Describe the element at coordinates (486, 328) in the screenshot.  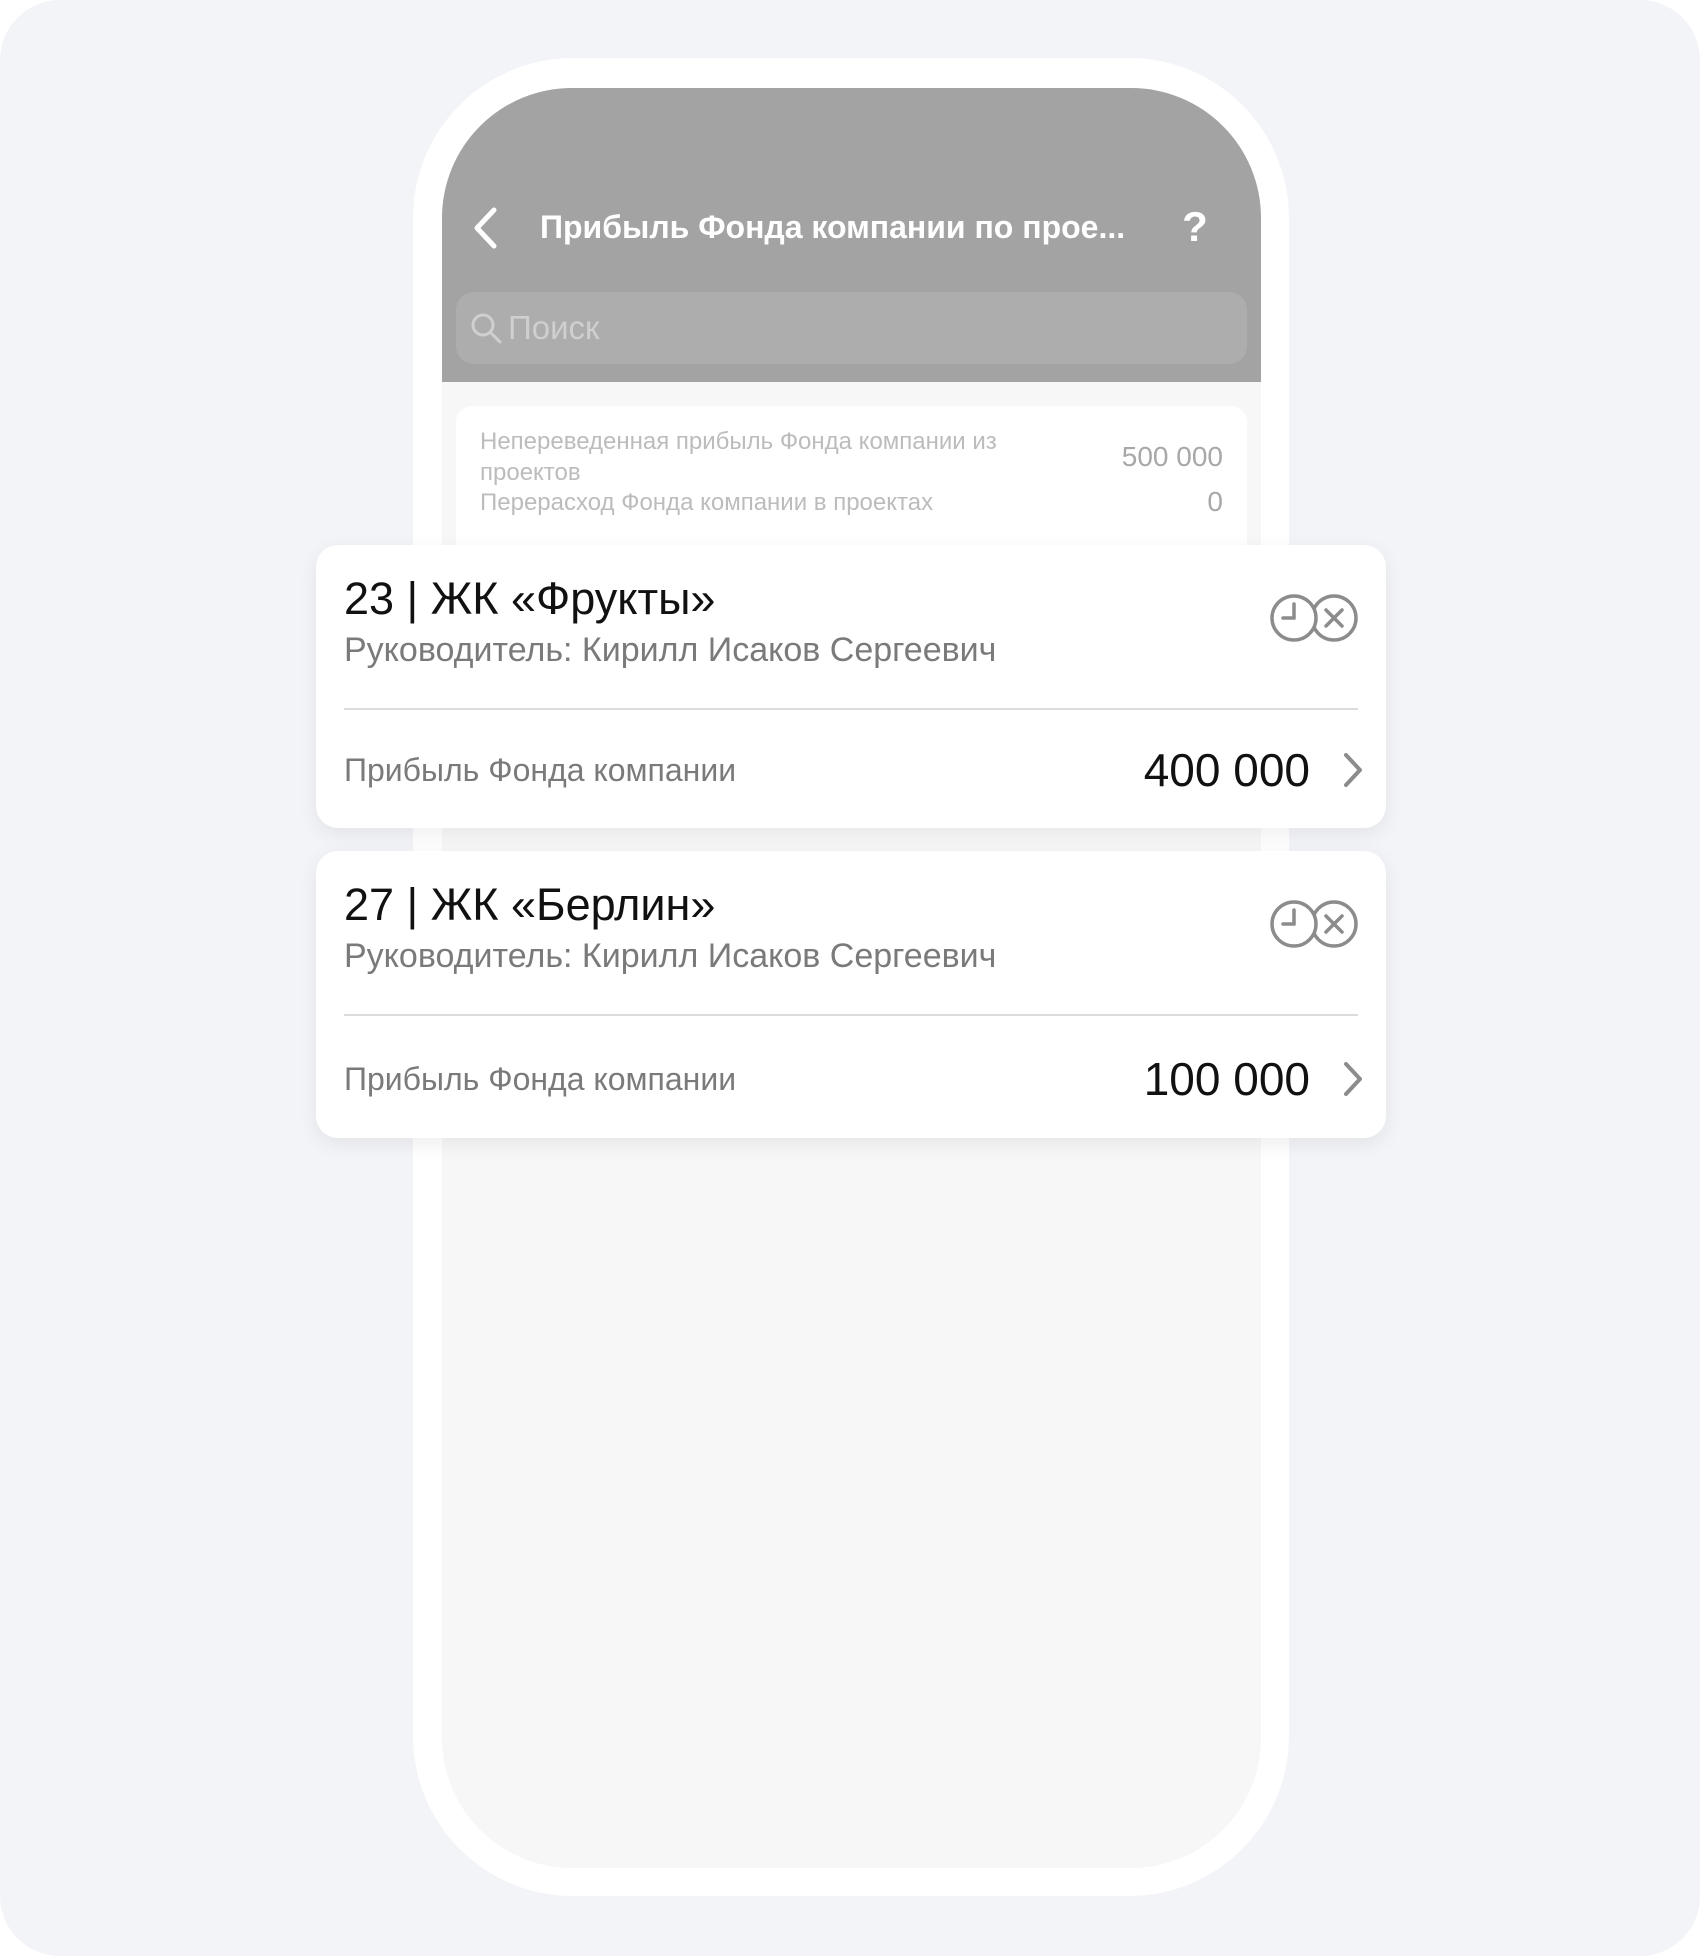
I see `search-icon` at that location.